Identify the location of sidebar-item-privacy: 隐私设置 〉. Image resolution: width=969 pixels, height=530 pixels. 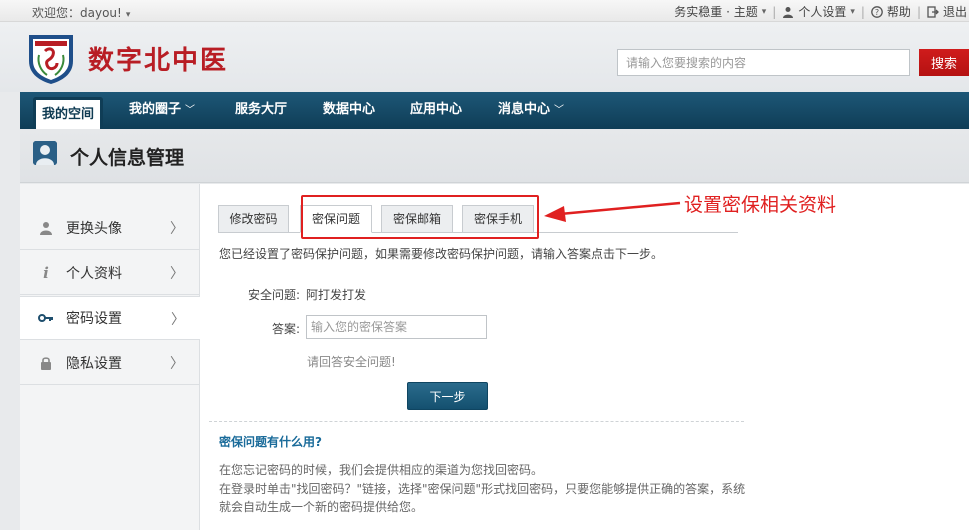
(110, 363).